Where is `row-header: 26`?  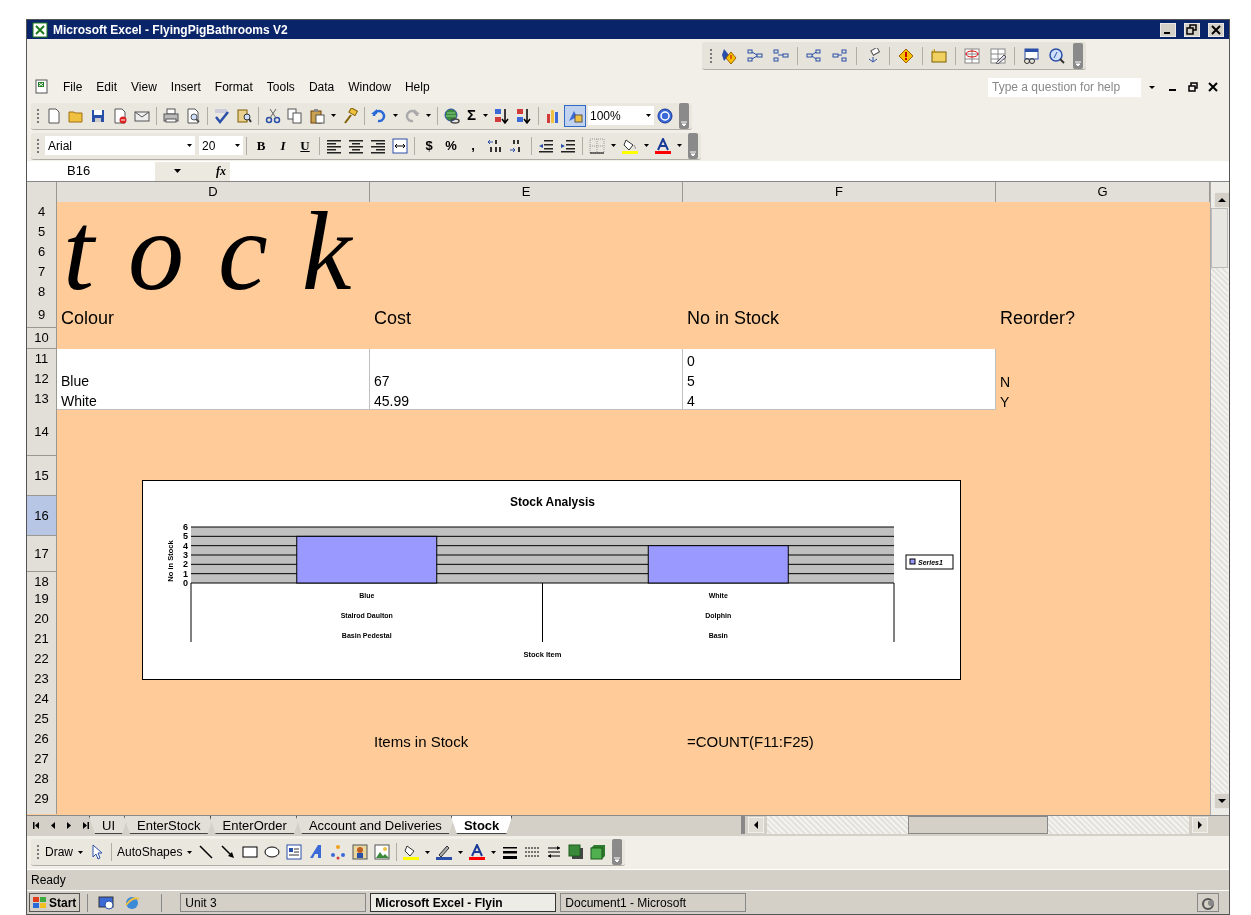 row-header: 26 is located at coordinates (42, 739).